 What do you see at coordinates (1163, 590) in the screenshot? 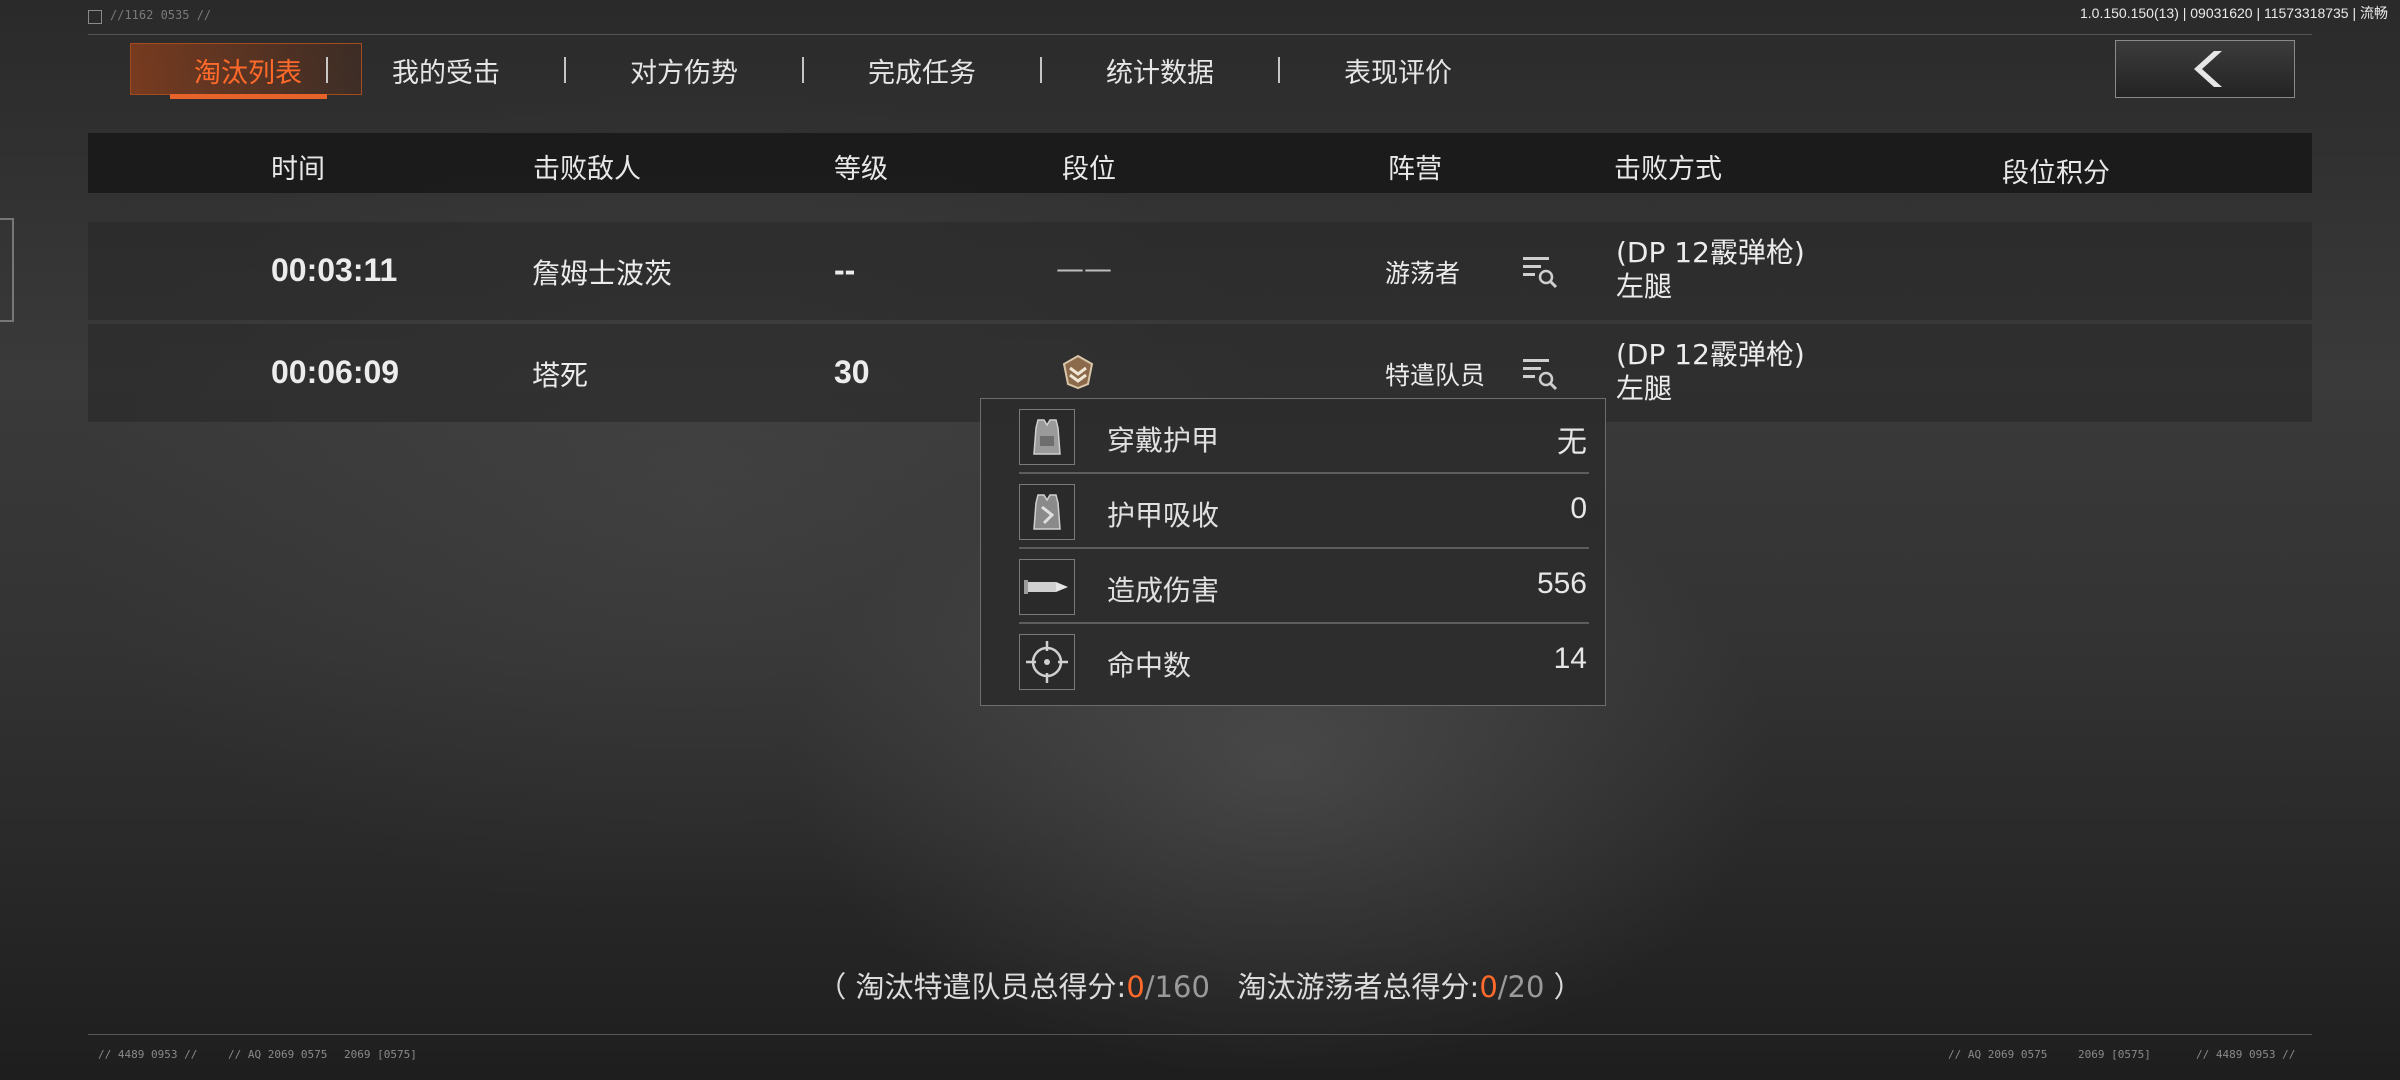
I see `popup-label: 造成伤害` at bounding box center [1163, 590].